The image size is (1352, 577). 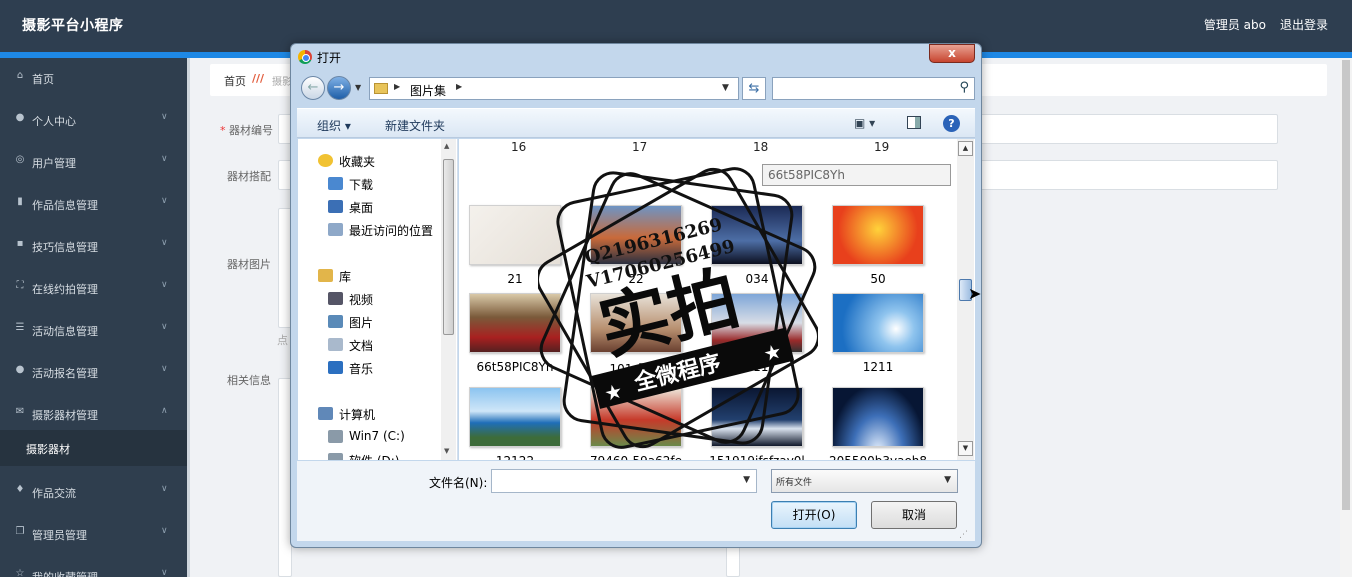 I want to click on help-button: ?, so click(x=951, y=123).